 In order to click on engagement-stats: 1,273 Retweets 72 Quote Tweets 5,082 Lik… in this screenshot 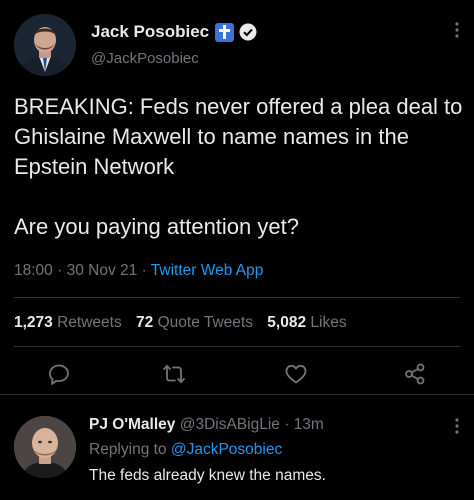, I will do `click(185, 323)`.